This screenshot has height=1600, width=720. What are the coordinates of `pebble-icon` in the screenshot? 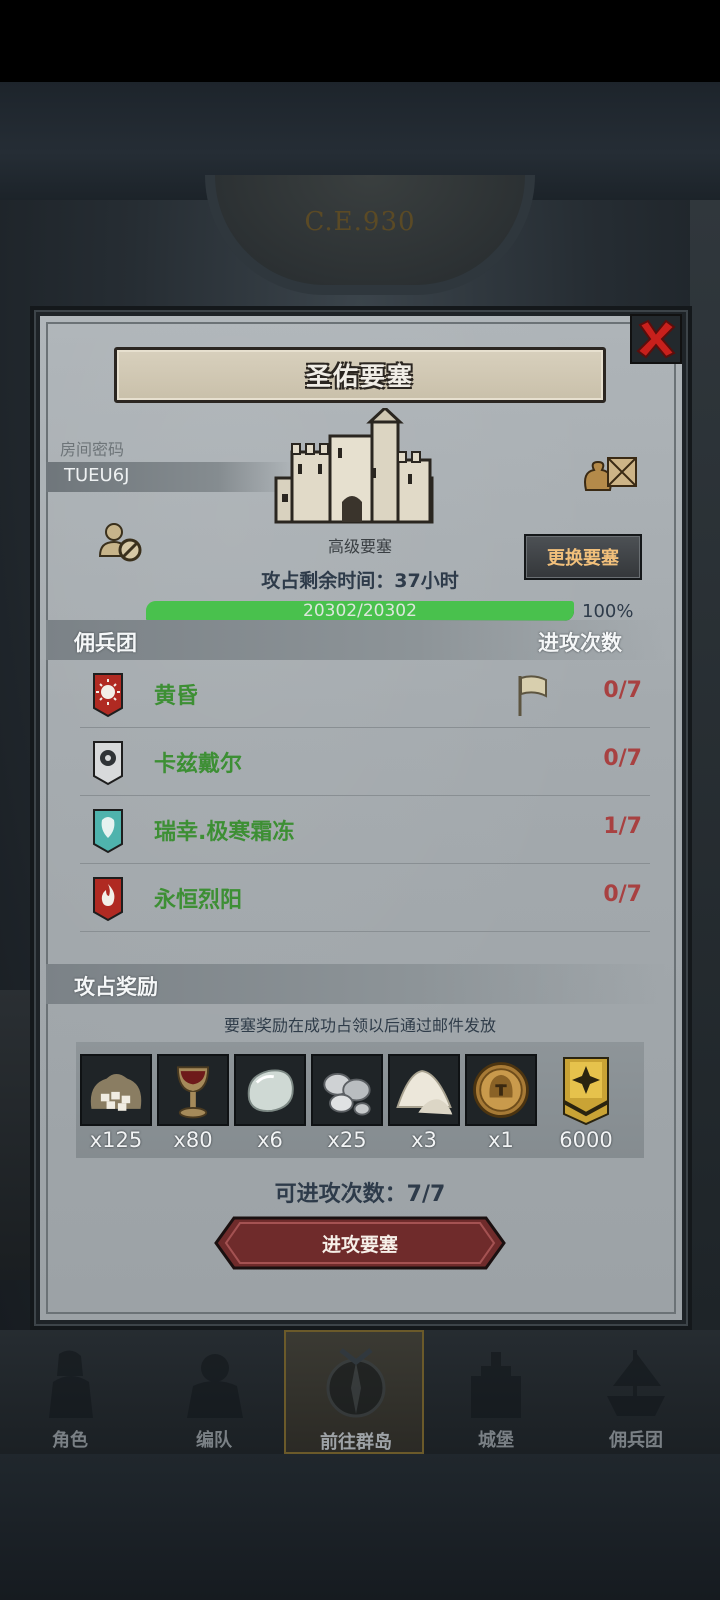 It's located at (270, 1090).